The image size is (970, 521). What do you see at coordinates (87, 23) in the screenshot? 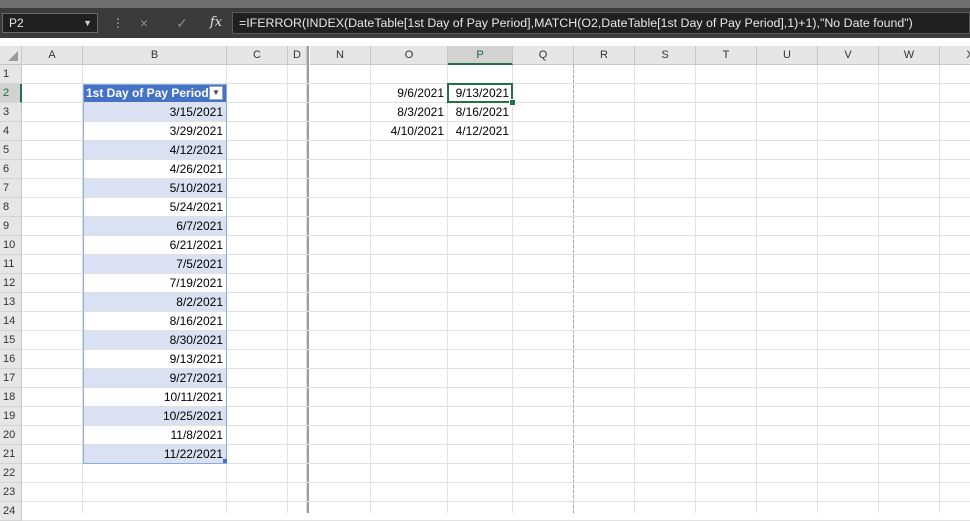
I see `chevron-down-icon: ▼` at bounding box center [87, 23].